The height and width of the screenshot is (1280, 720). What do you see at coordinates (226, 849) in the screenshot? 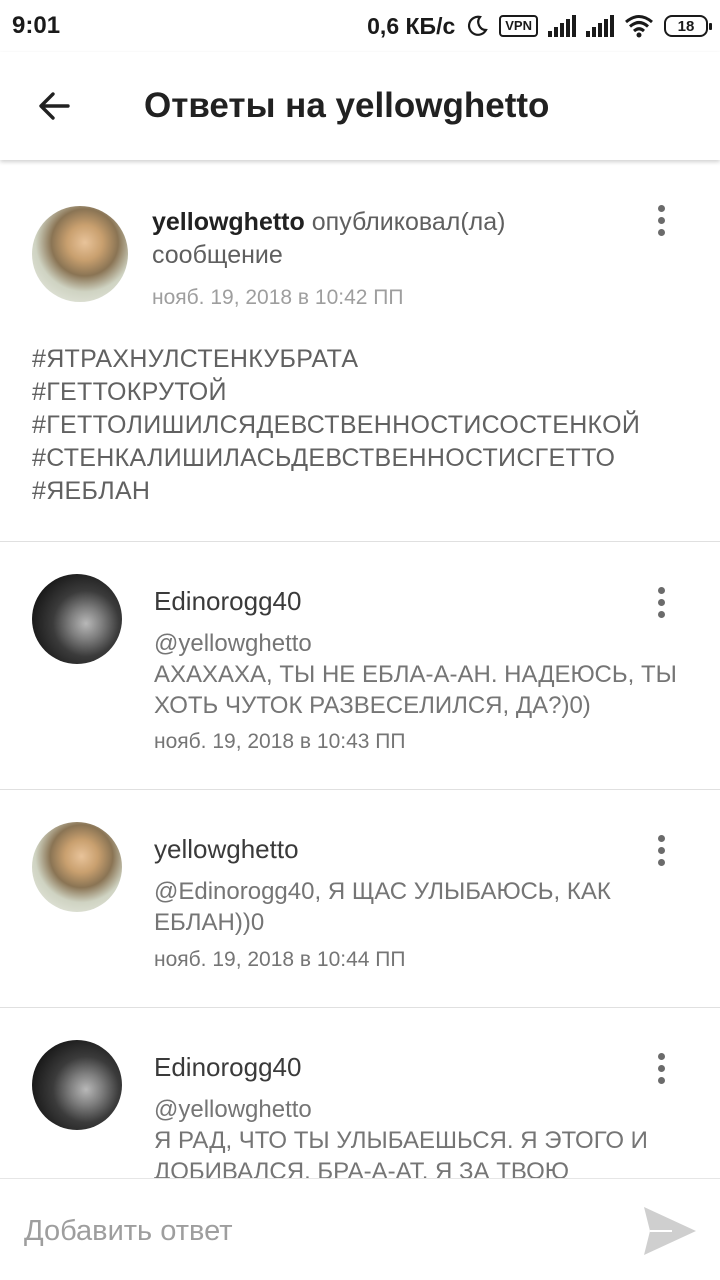
I see `comment-author: yellowghetto` at bounding box center [226, 849].